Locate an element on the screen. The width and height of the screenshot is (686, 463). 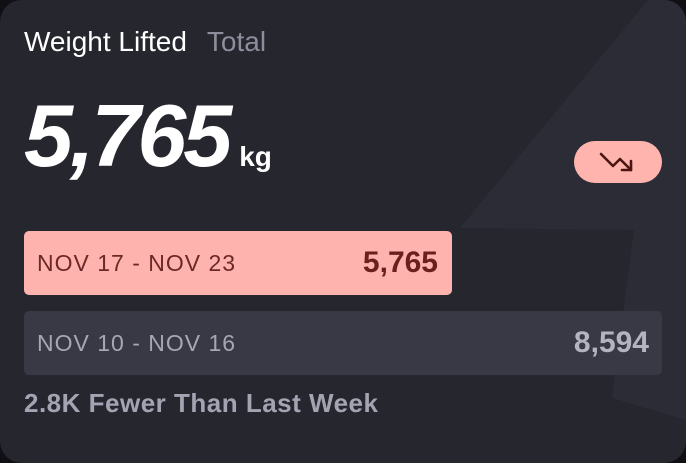
trend-badge is located at coordinates (618, 162).